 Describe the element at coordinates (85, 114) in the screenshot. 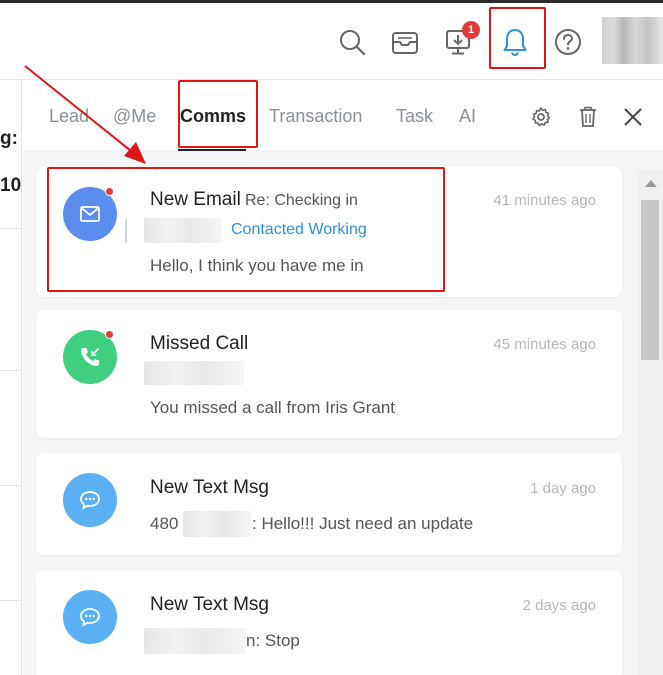

I see `annotation-arrow` at that location.